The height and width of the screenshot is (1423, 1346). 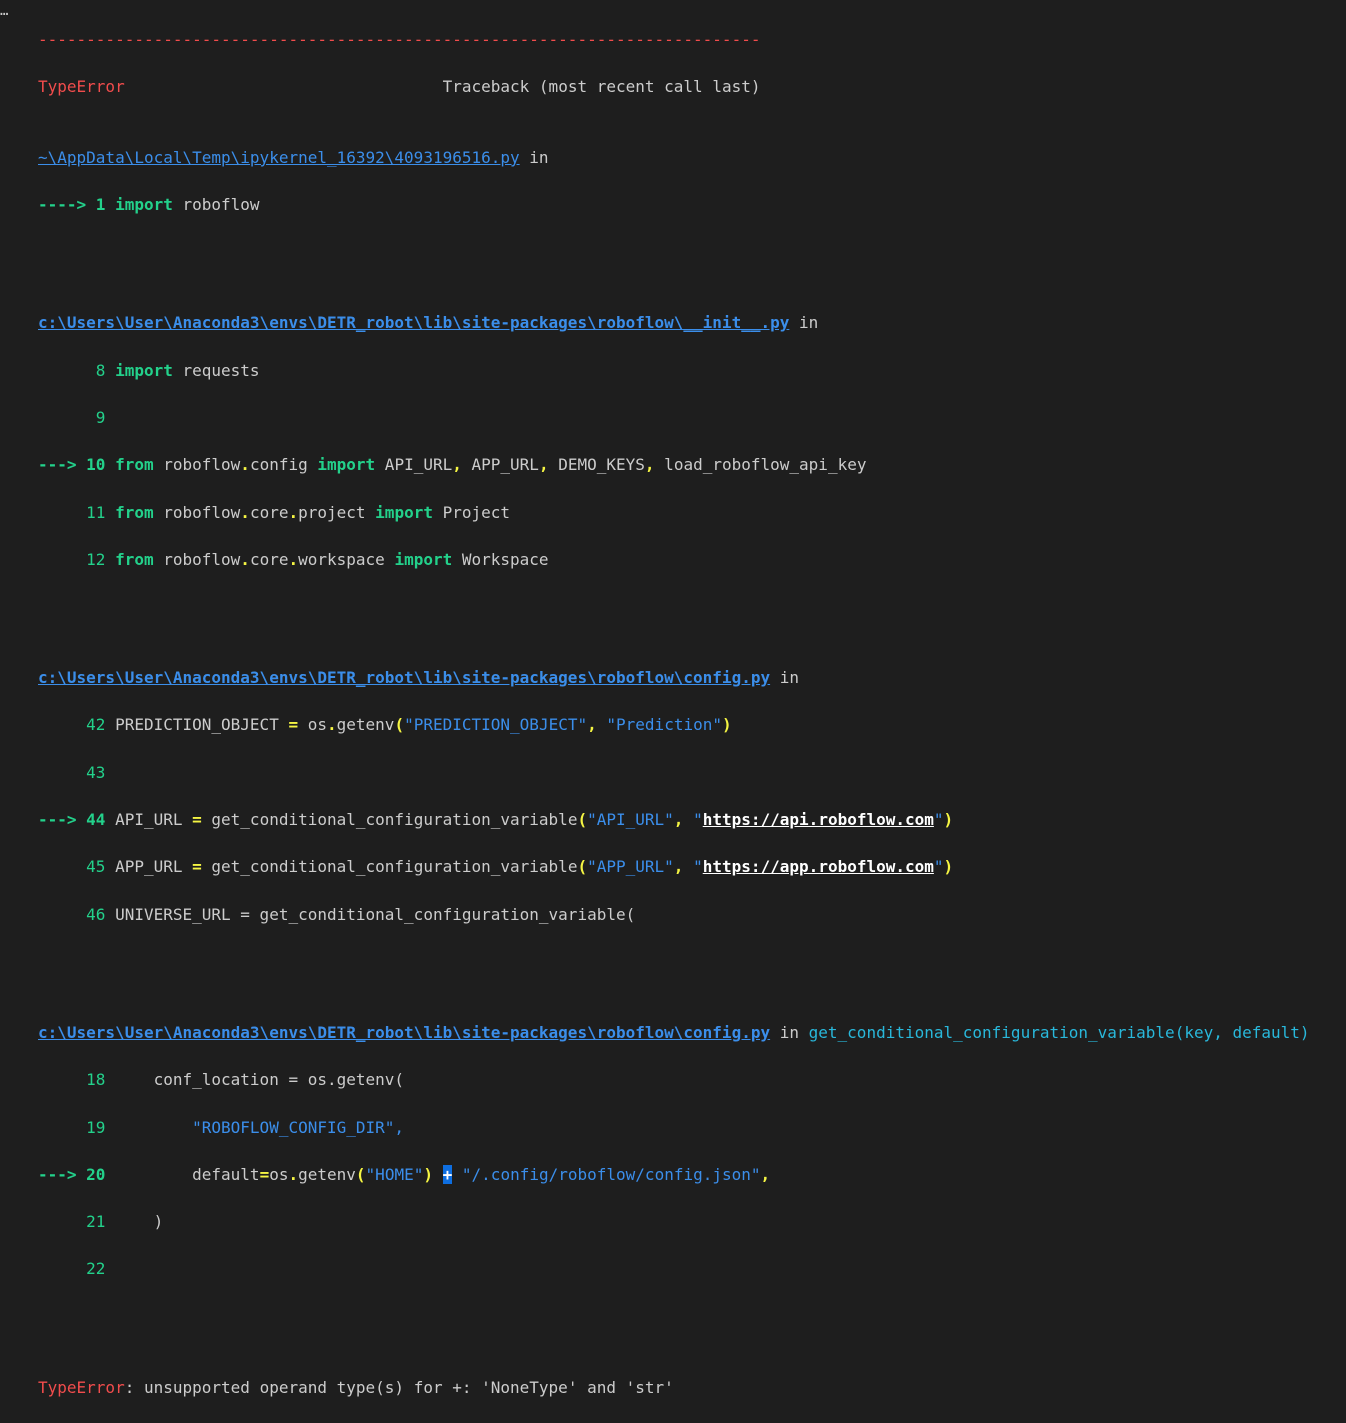 What do you see at coordinates (818, 819) in the screenshot?
I see `api-url-link: https://api.roboflow.com` at bounding box center [818, 819].